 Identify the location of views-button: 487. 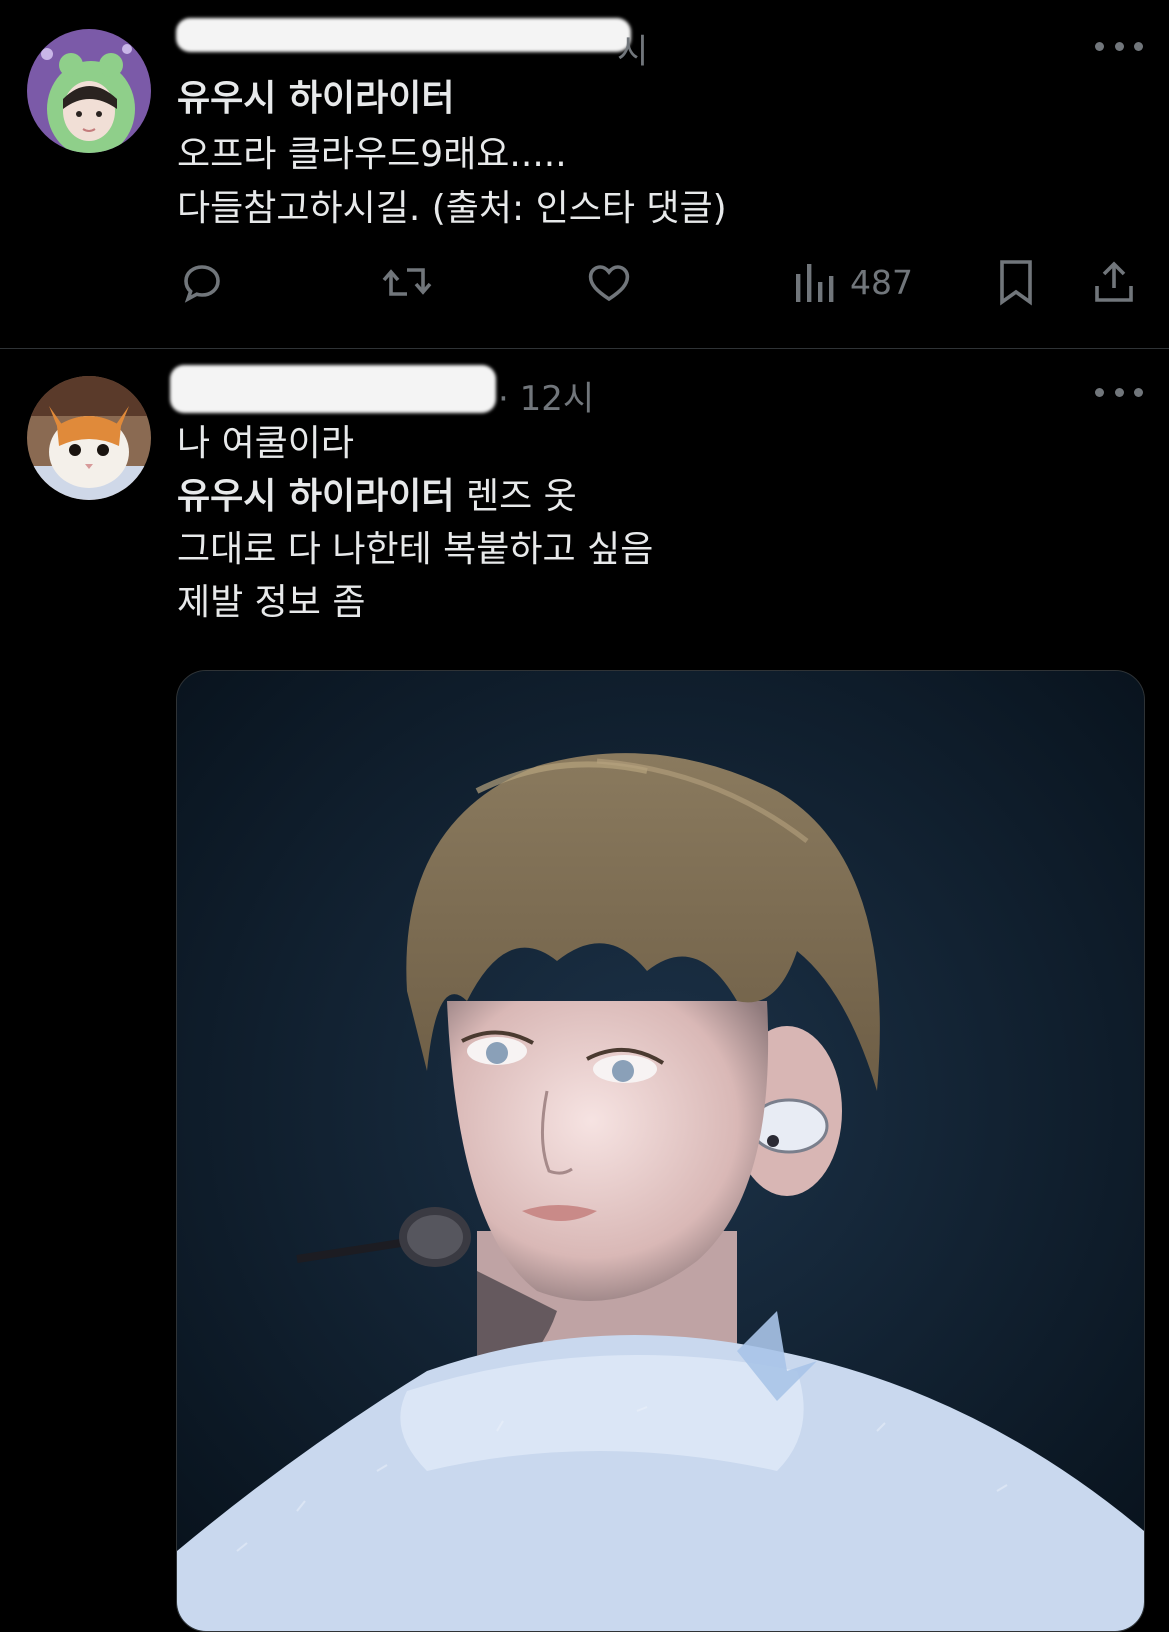
(852, 282).